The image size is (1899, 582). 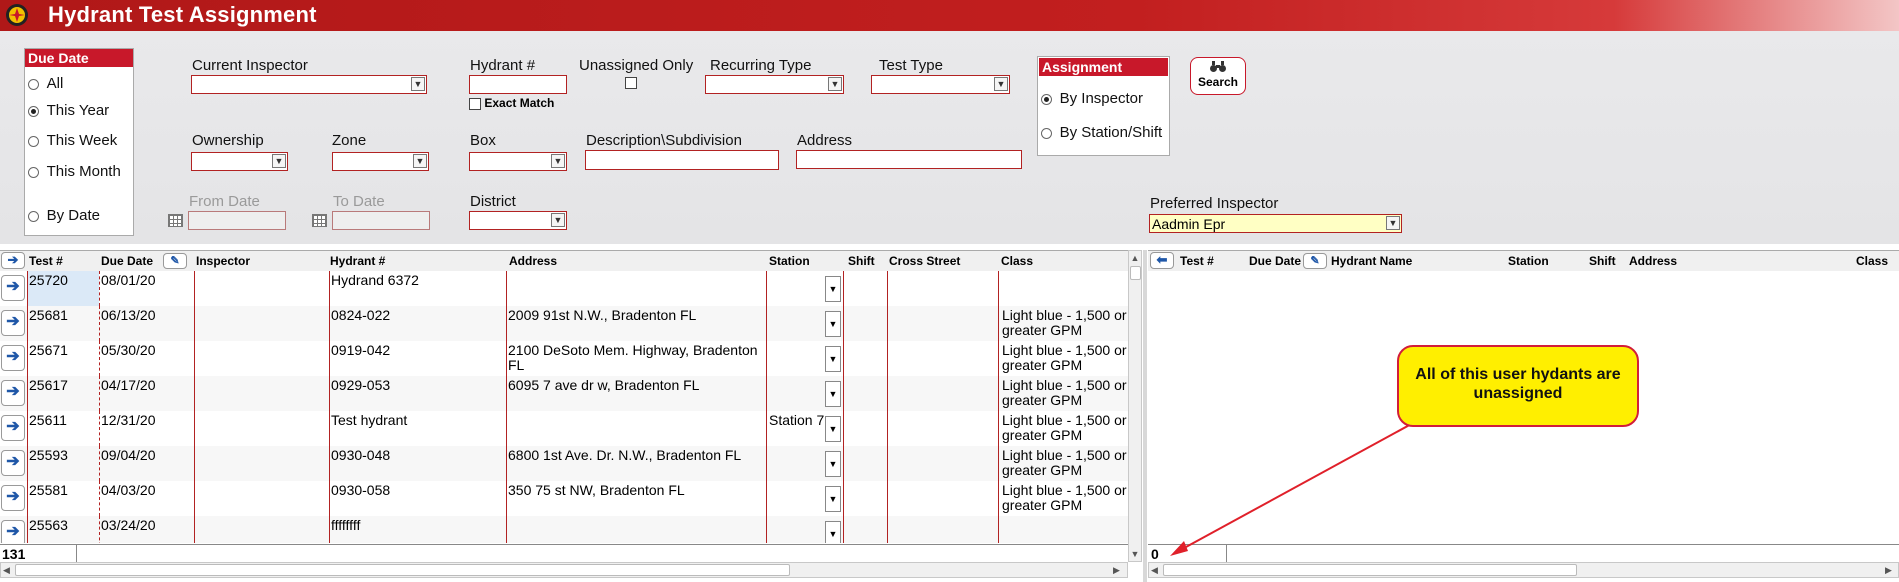 I want to click on column-header: Inspector, so click(x=223, y=261).